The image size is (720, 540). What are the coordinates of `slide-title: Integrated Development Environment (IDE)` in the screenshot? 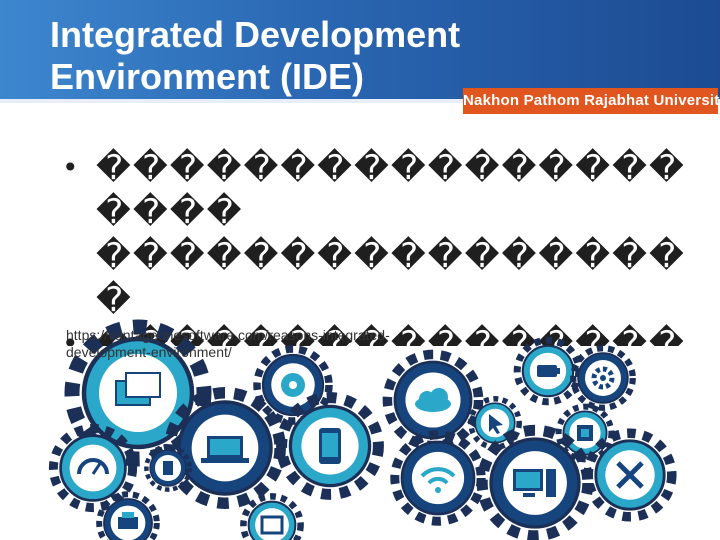 It's located at (255, 55).